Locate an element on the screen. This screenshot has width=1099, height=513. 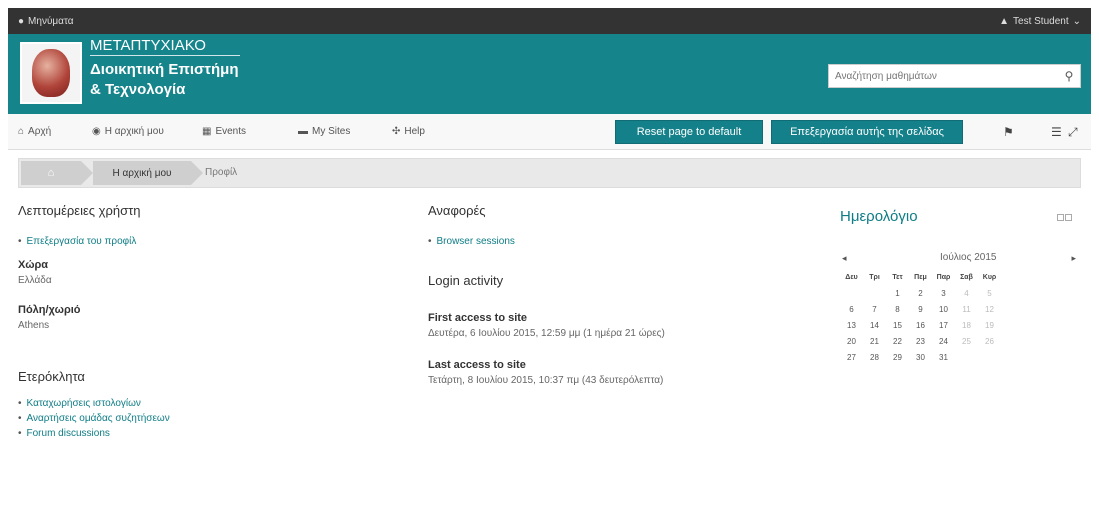
nav-help: ✣ Help is located at coordinates (408, 131).